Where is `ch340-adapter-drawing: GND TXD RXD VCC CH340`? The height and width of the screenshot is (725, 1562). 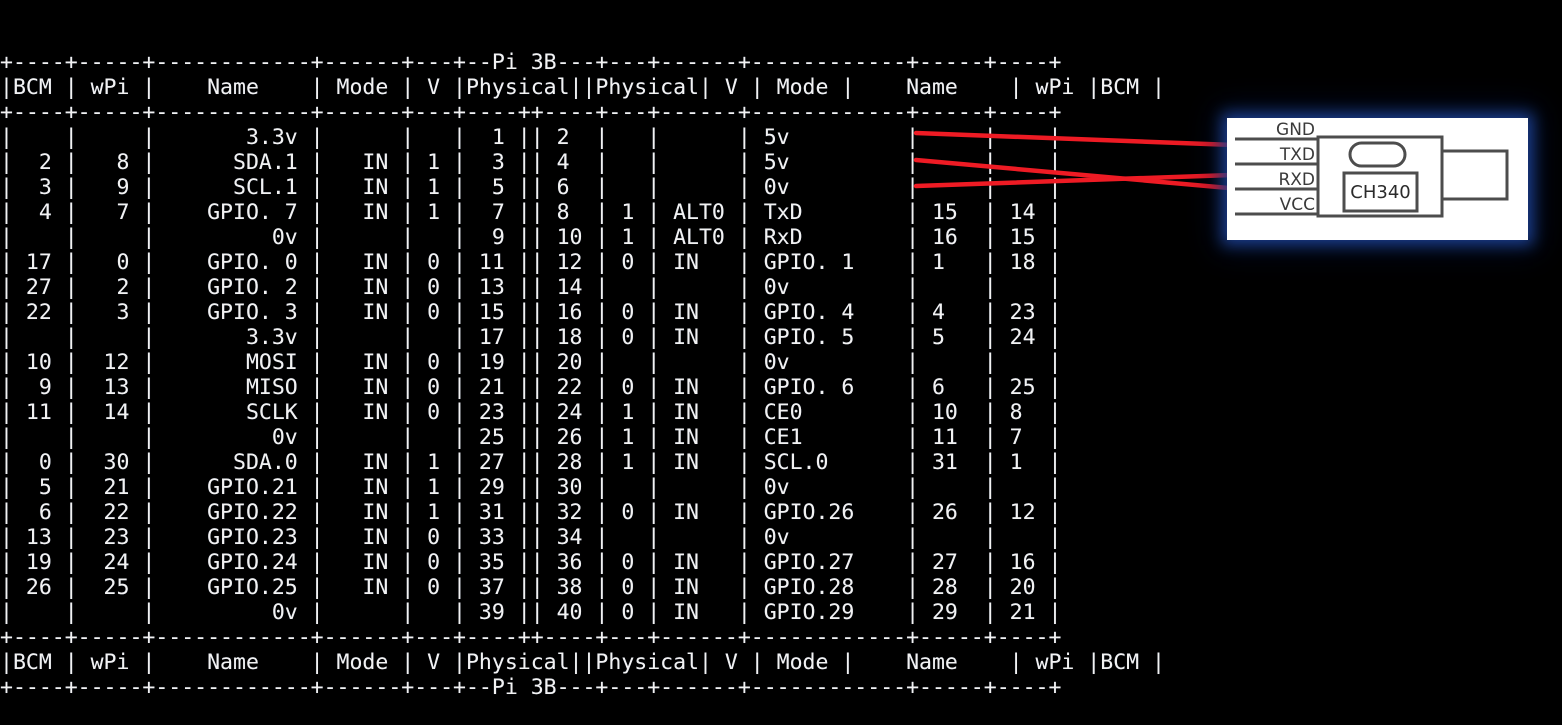
ch340-adapter-drawing: GND TXD RXD VCC CH340 is located at coordinates (1372, 169).